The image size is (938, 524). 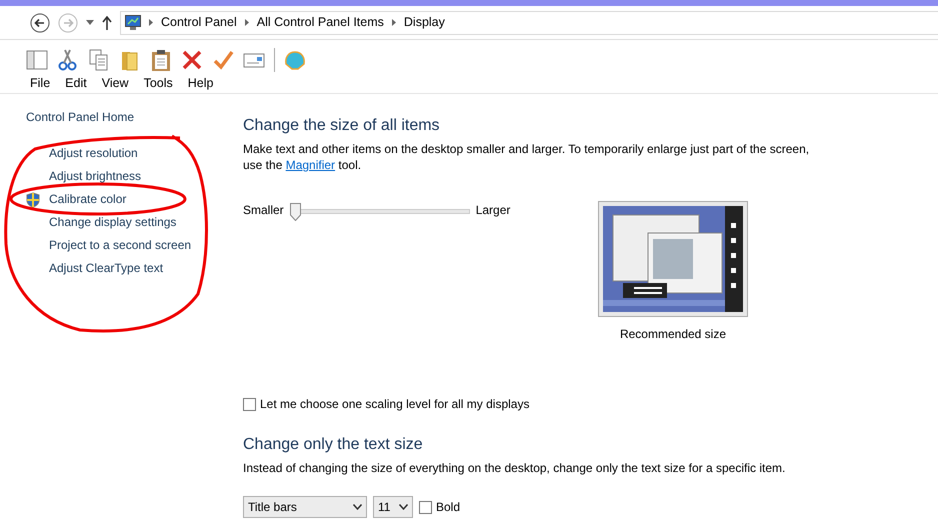 What do you see at coordinates (529, 22) in the screenshot?
I see `address-bar: Control Panel All Control Panel Items Display` at bounding box center [529, 22].